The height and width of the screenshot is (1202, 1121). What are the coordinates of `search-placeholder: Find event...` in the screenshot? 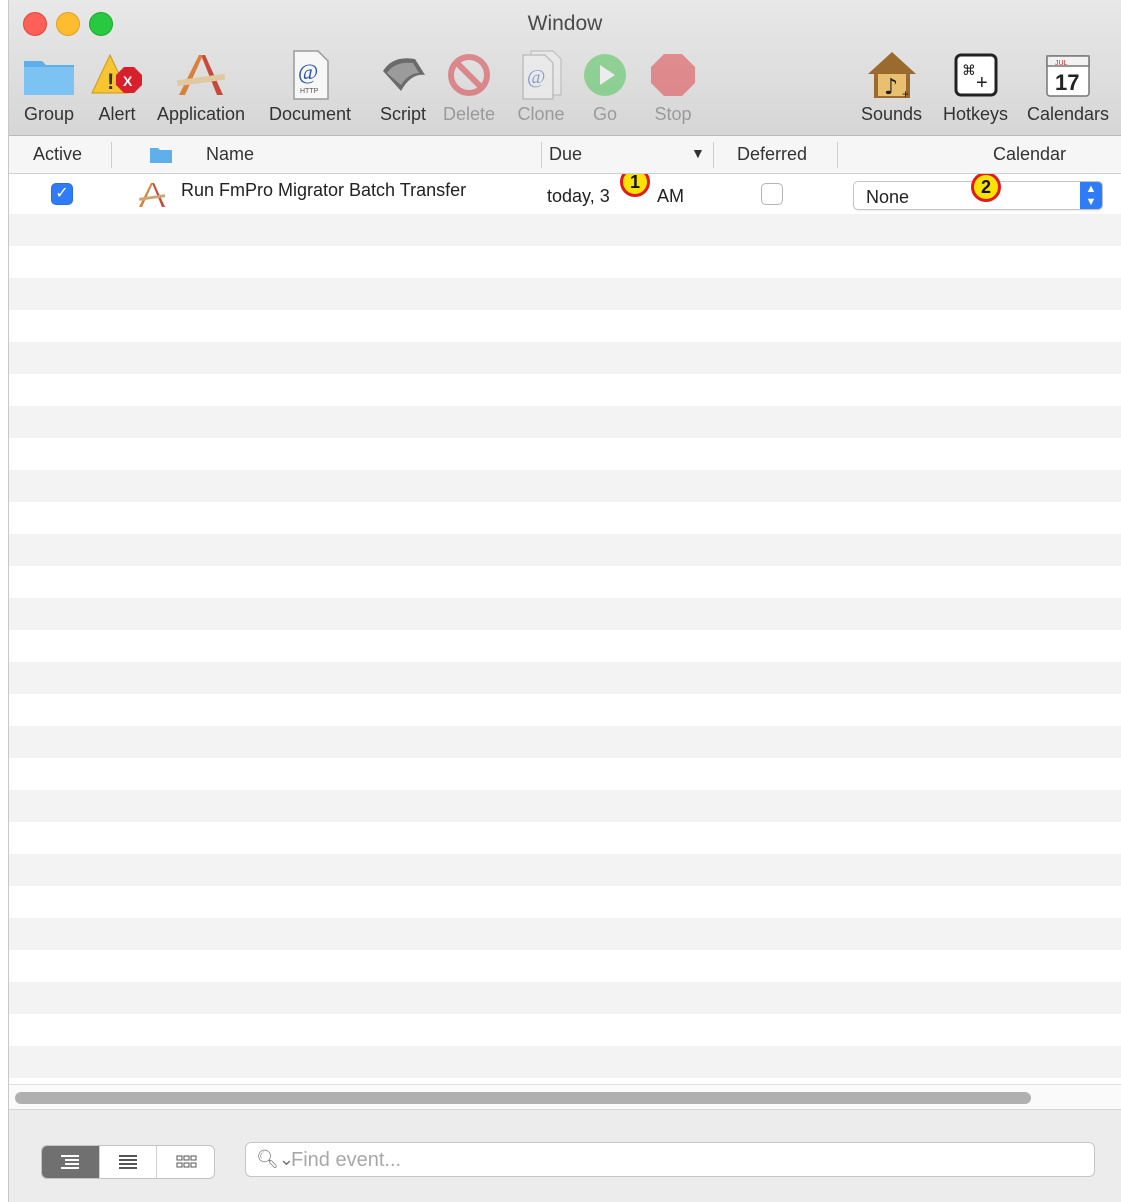 It's located at (346, 1160).